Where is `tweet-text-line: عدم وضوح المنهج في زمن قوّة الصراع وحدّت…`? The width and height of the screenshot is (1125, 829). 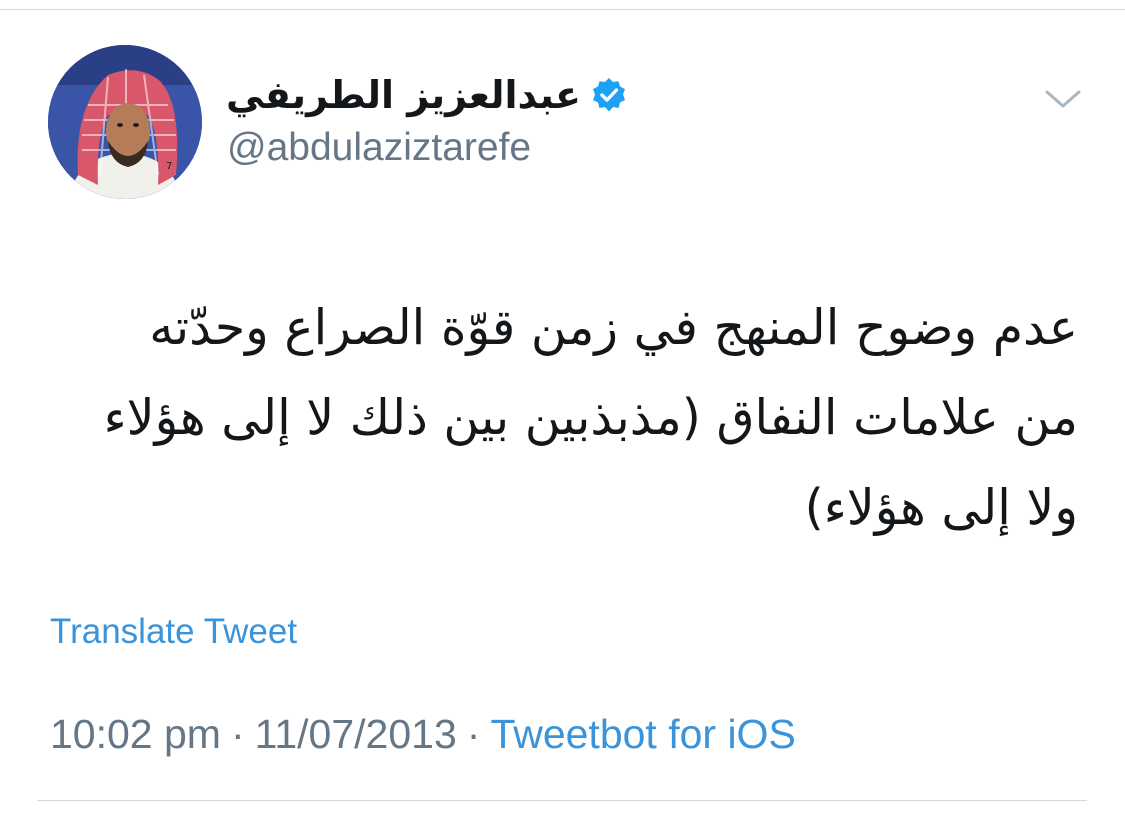
tweet-text-line: عدم وضوح المنهج في زمن قوّة الصراع وحدّت… is located at coordinates (613, 327).